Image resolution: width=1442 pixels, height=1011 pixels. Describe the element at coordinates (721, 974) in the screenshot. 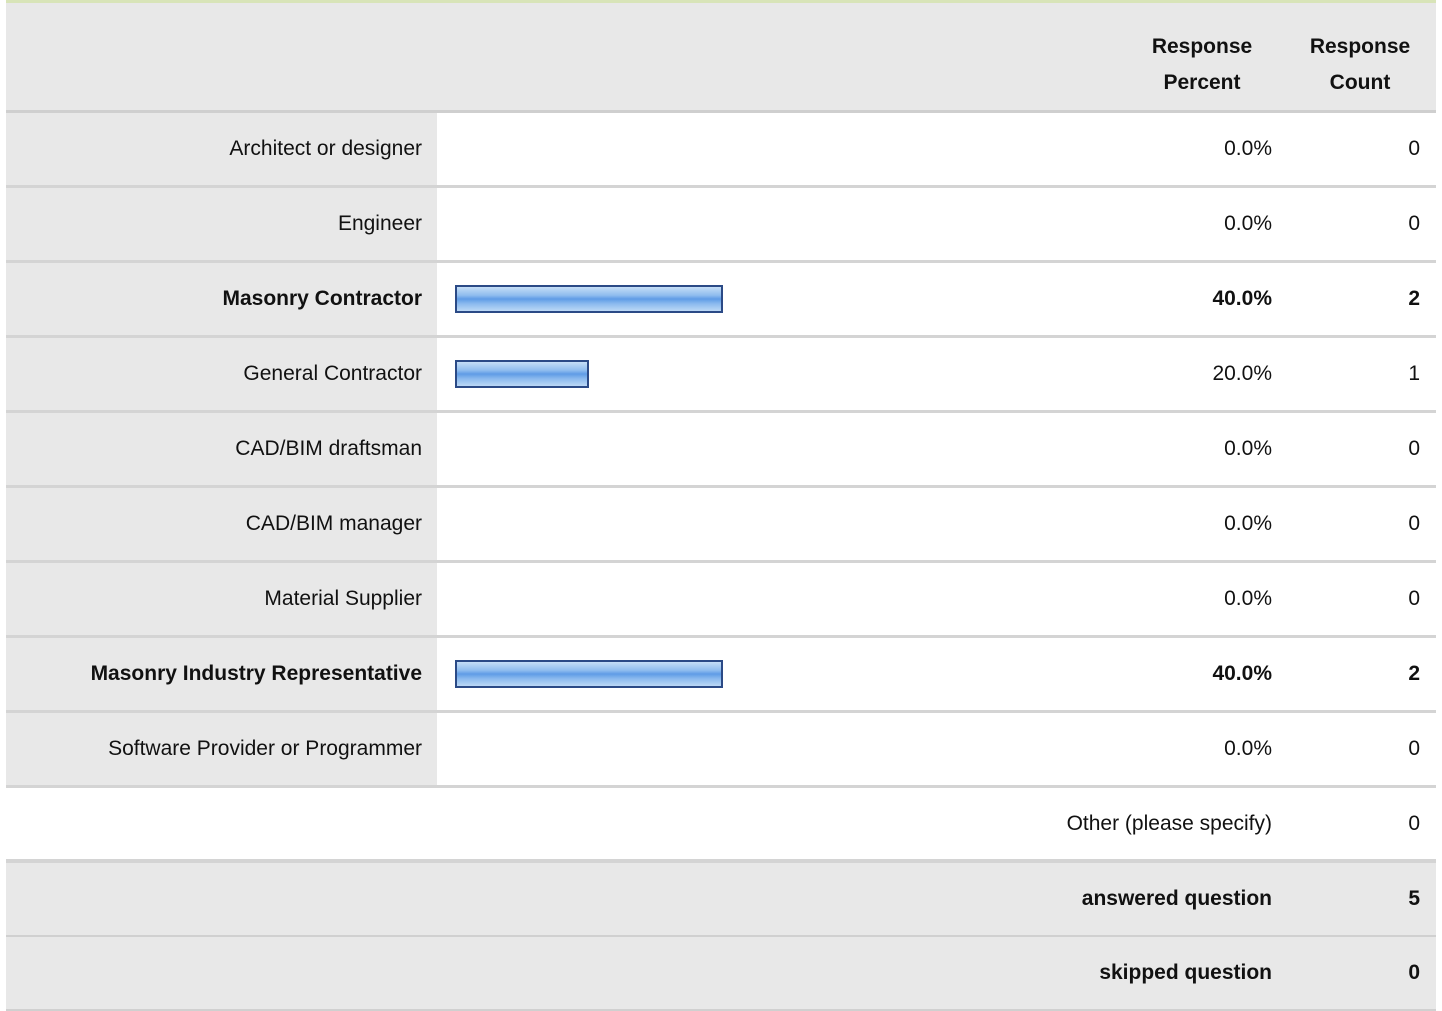

I see `skipped-question-row: skipped question 0` at that location.